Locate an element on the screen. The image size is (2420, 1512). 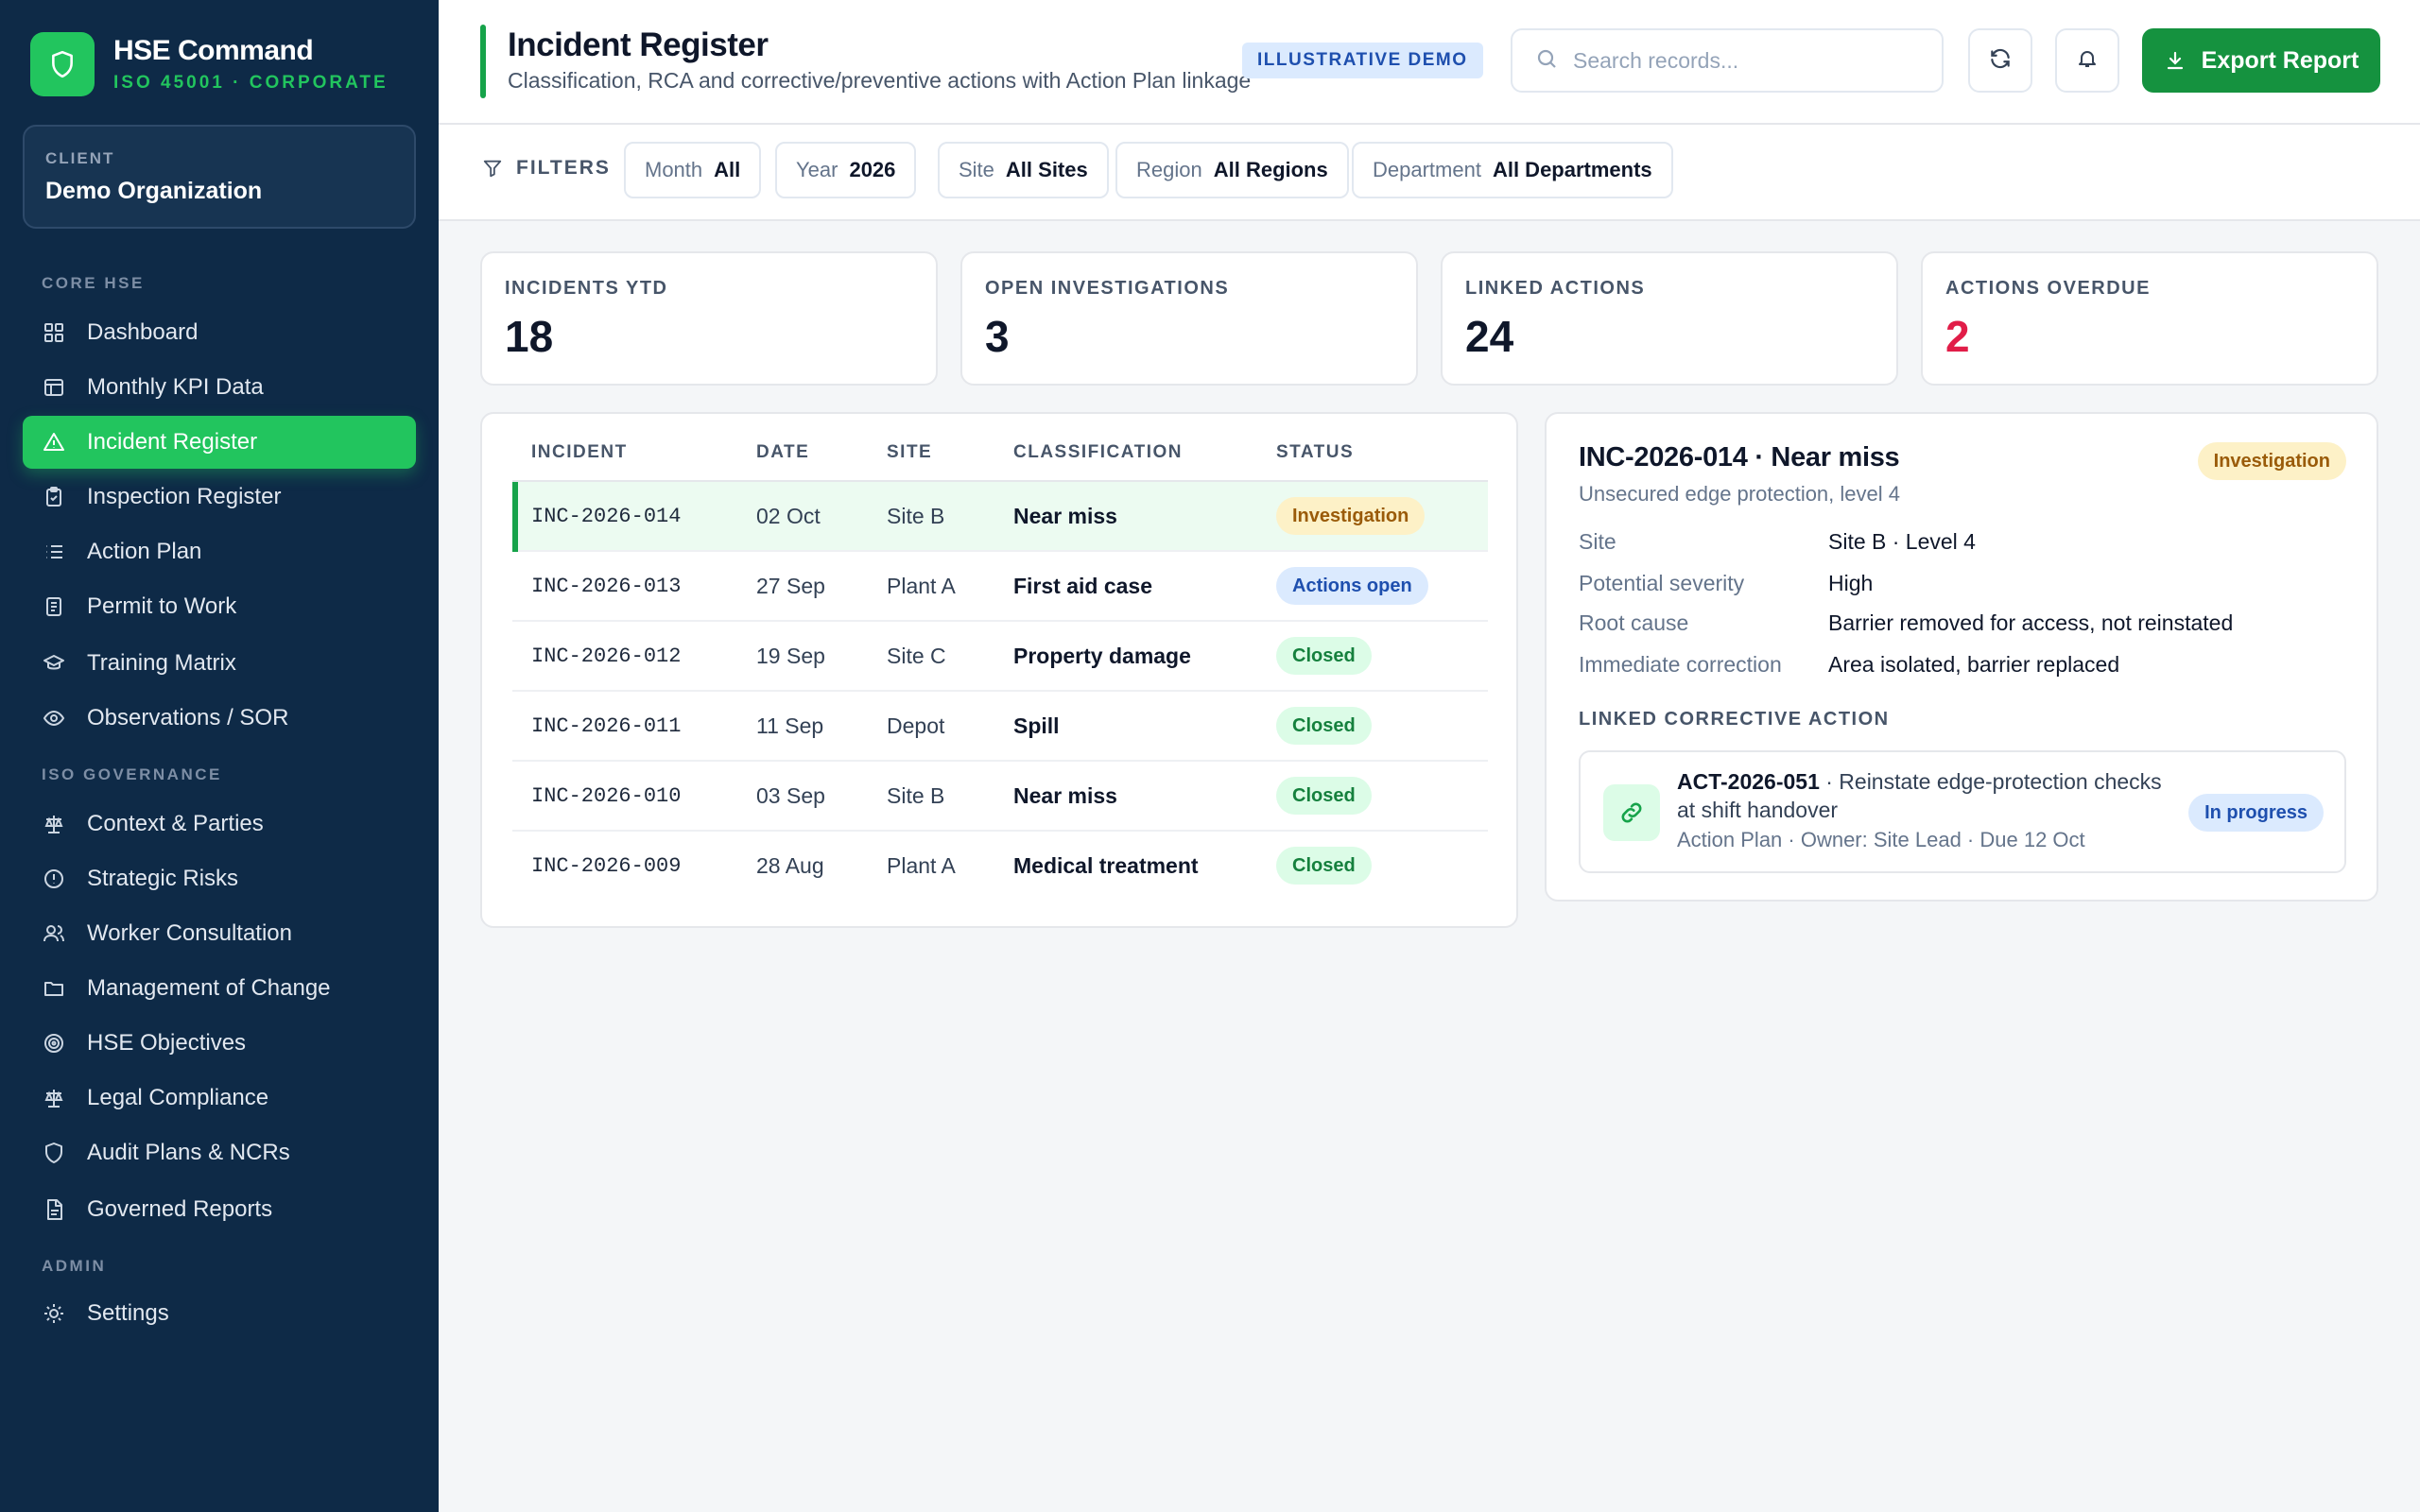
sidebar-item-permit-to-work: Permit to Work is located at coordinates (219, 606).